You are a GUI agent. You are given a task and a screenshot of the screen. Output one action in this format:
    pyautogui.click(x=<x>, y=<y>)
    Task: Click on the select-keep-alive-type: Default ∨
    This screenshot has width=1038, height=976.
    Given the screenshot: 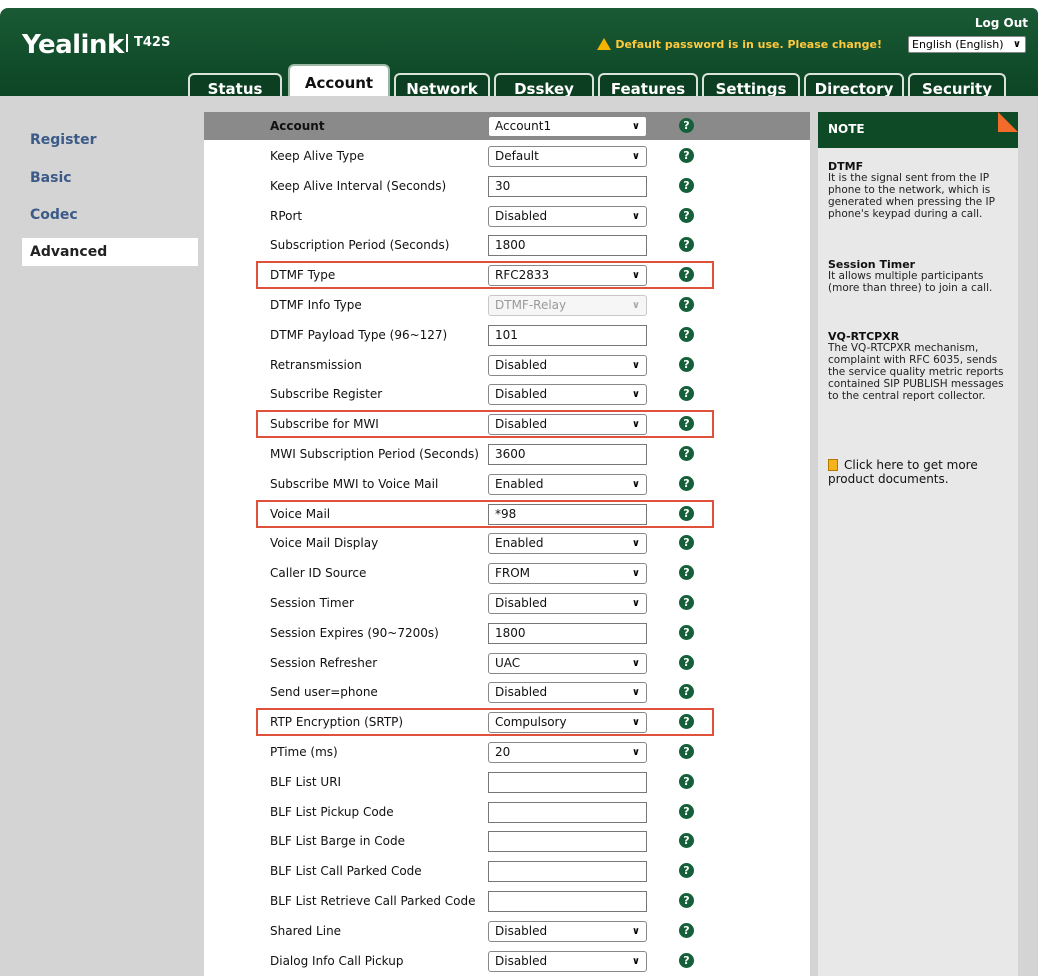 What is the action you would take?
    pyautogui.click(x=567, y=156)
    